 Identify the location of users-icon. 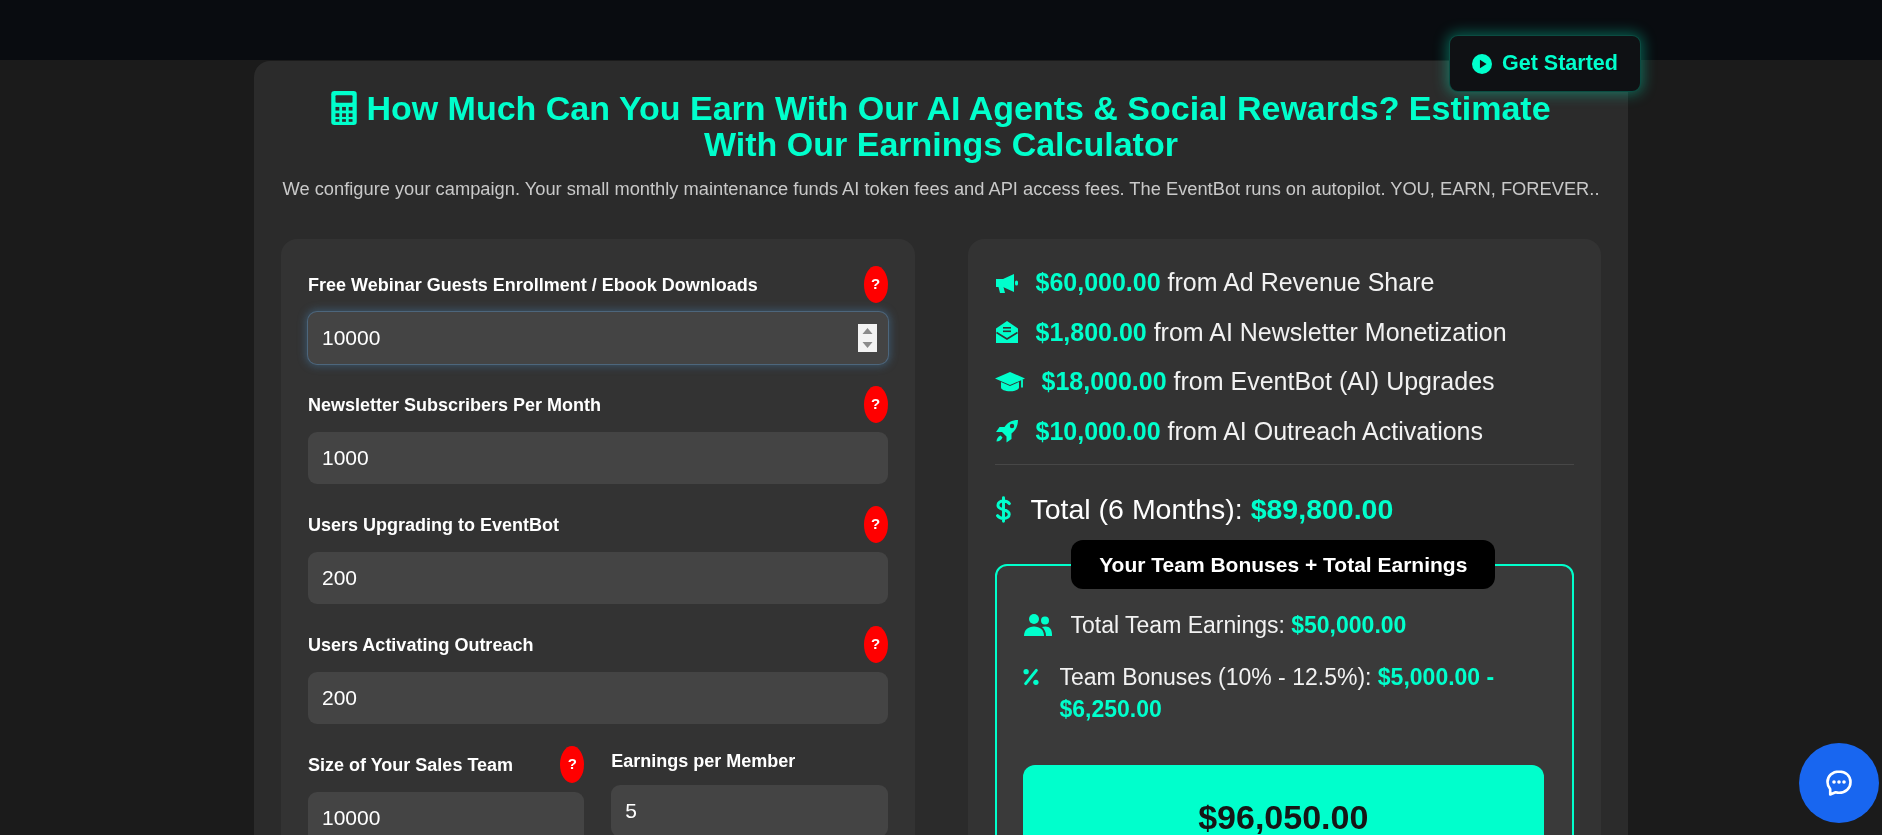
(1037, 625).